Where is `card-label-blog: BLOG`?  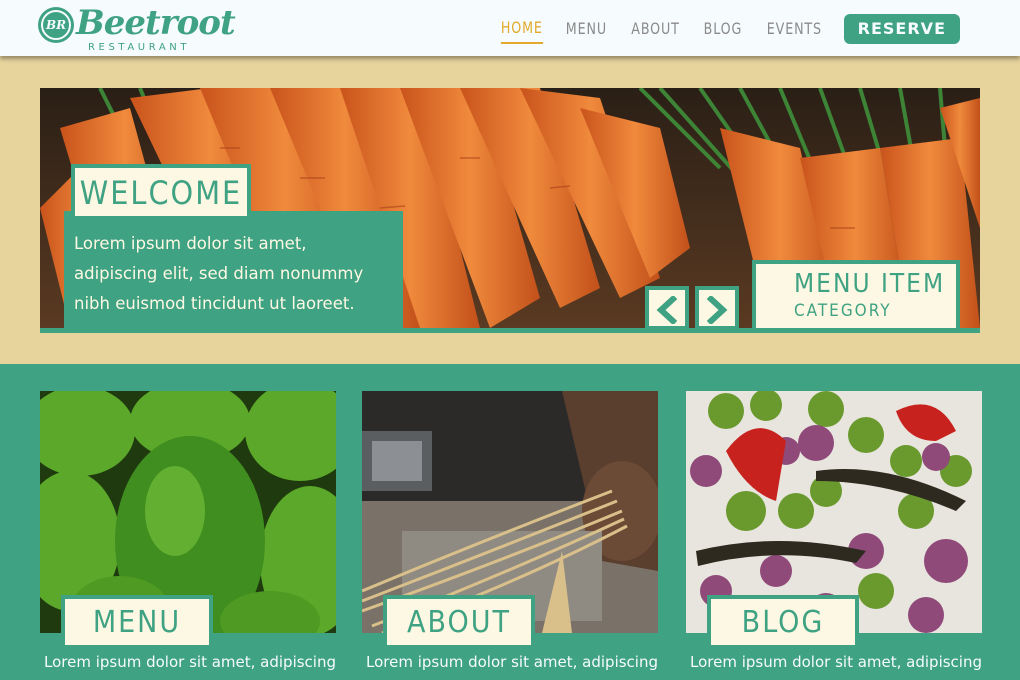 card-label-blog: BLOG is located at coordinates (783, 620).